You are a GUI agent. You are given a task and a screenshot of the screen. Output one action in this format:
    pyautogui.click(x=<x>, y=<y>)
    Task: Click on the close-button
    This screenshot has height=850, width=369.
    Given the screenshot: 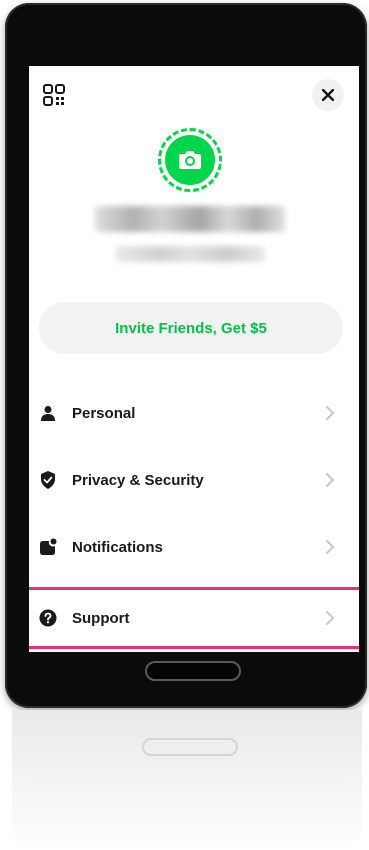 What is the action you would take?
    pyautogui.click(x=328, y=95)
    